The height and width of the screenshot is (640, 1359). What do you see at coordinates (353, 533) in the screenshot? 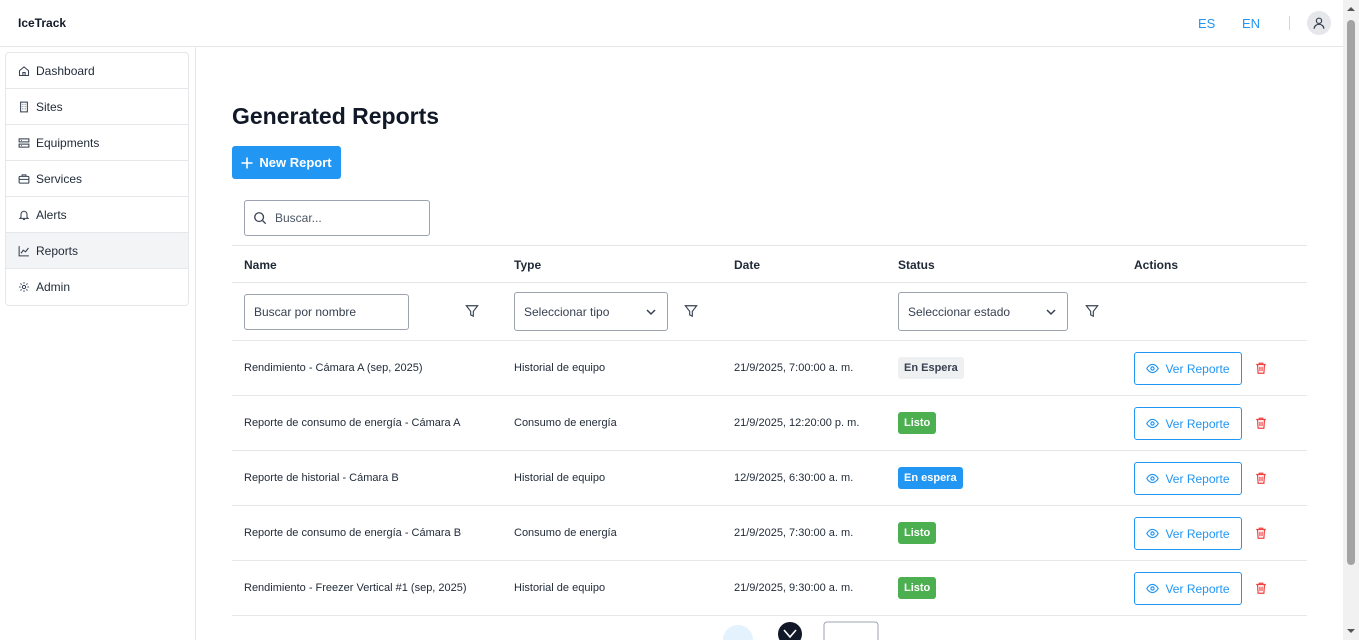
I see `report-name: Reporte de consumo de energía - Cámara B` at bounding box center [353, 533].